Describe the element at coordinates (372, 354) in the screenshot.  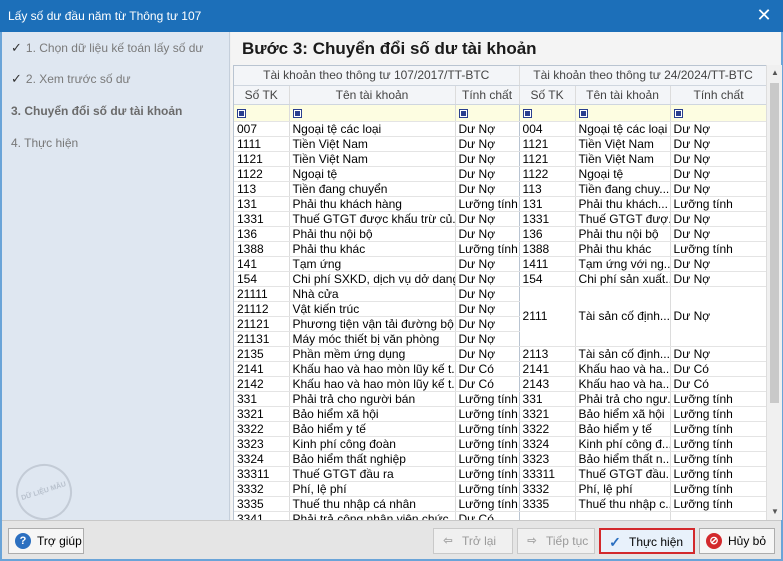
I see `cell-name: Phần mềm ứng dụng` at that location.